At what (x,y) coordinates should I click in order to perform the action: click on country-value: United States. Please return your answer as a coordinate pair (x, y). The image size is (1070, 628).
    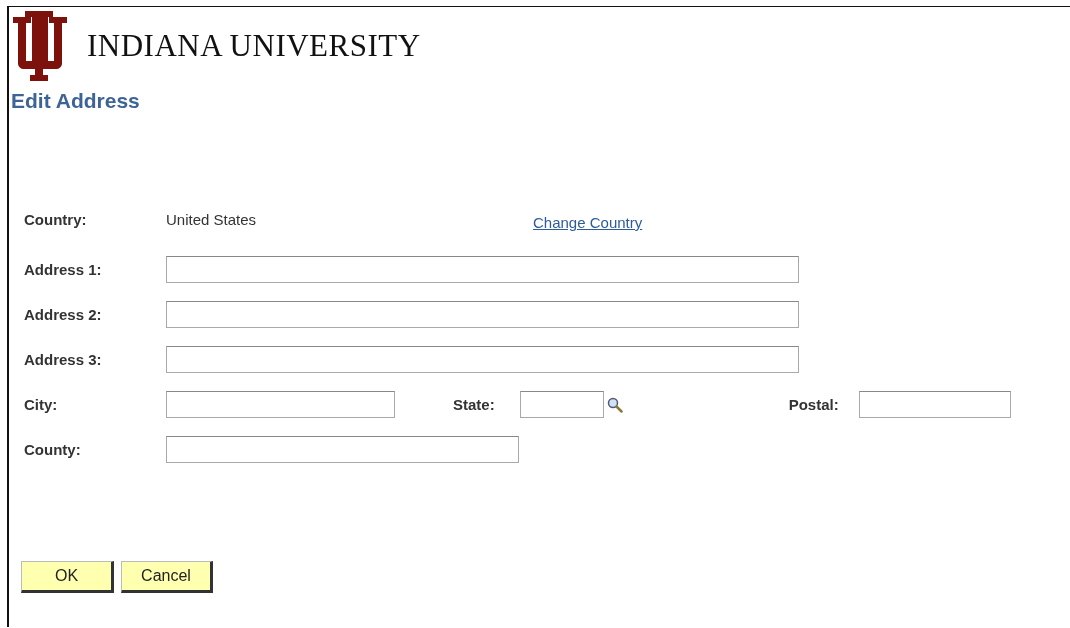
    Looking at the image, I should click on (212, 219).